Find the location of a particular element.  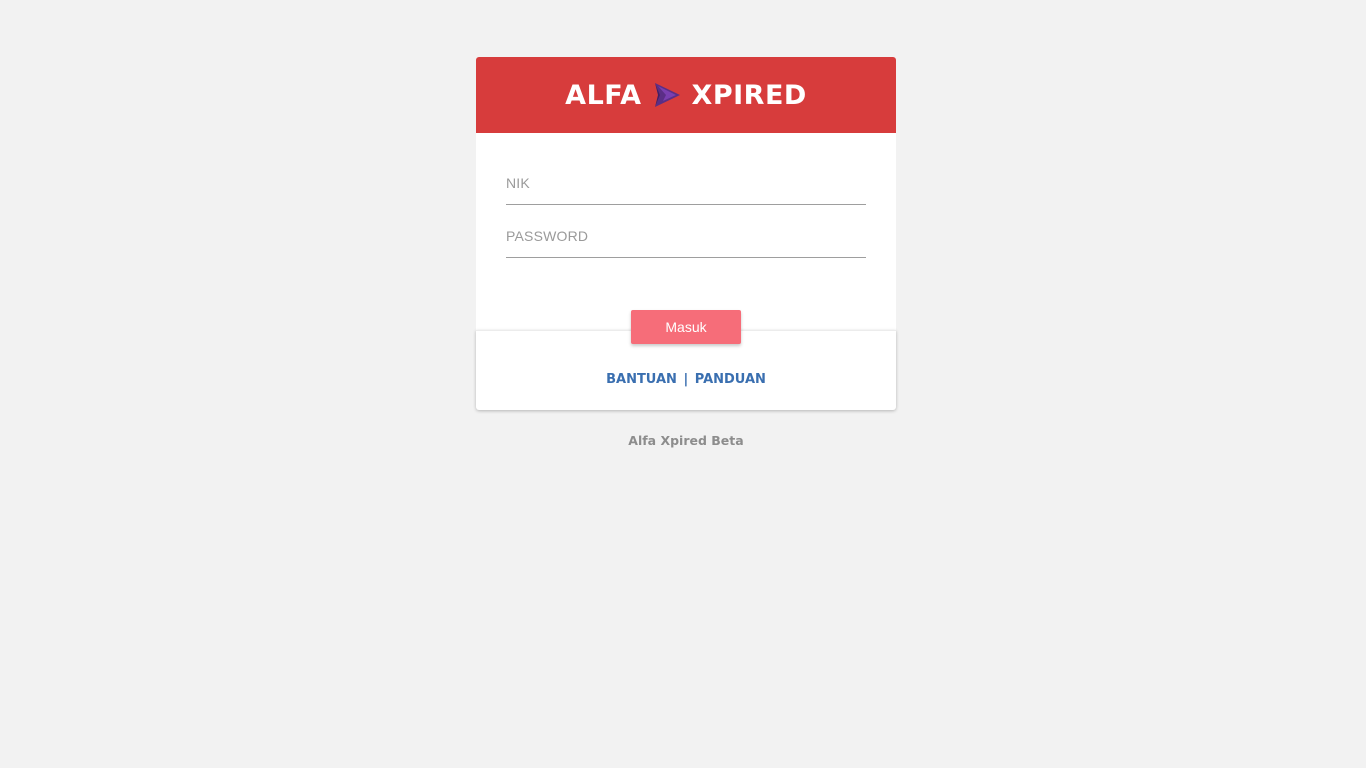

chevron-right-icon is located at coordinates (667, 95).